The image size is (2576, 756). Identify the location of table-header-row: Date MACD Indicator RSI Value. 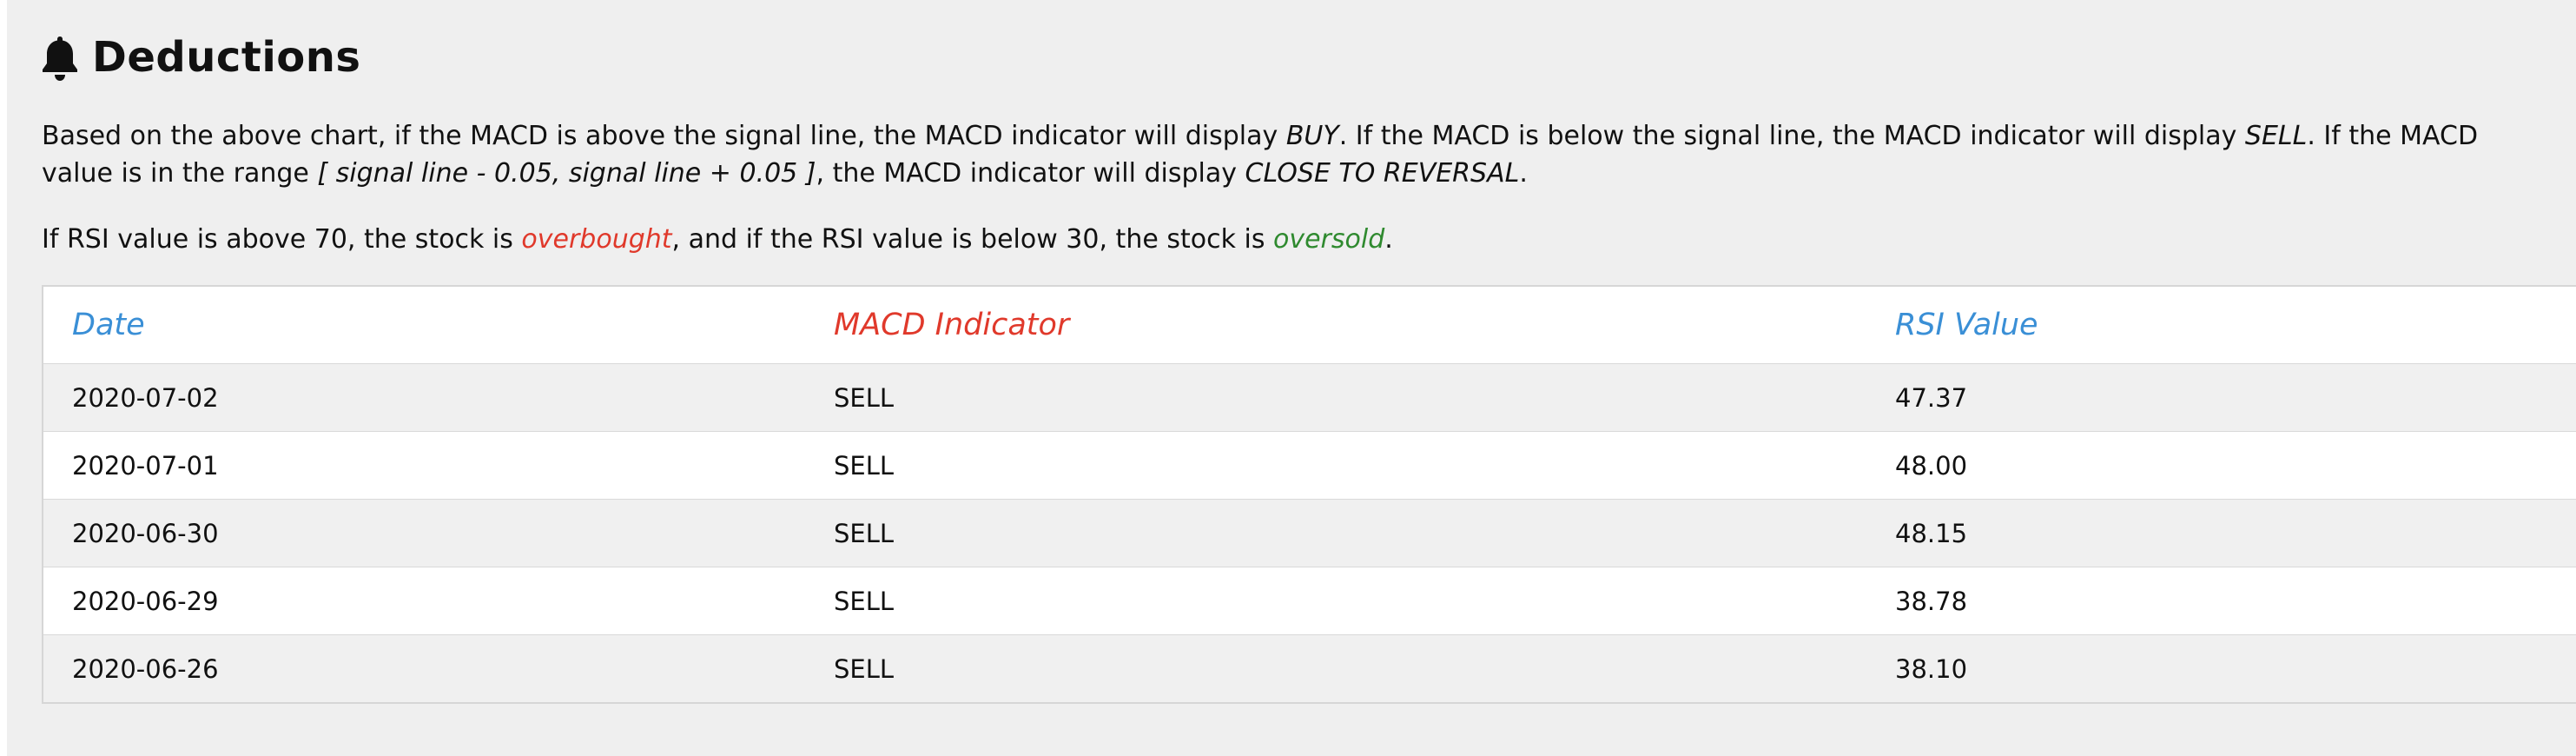
(1310, 325).